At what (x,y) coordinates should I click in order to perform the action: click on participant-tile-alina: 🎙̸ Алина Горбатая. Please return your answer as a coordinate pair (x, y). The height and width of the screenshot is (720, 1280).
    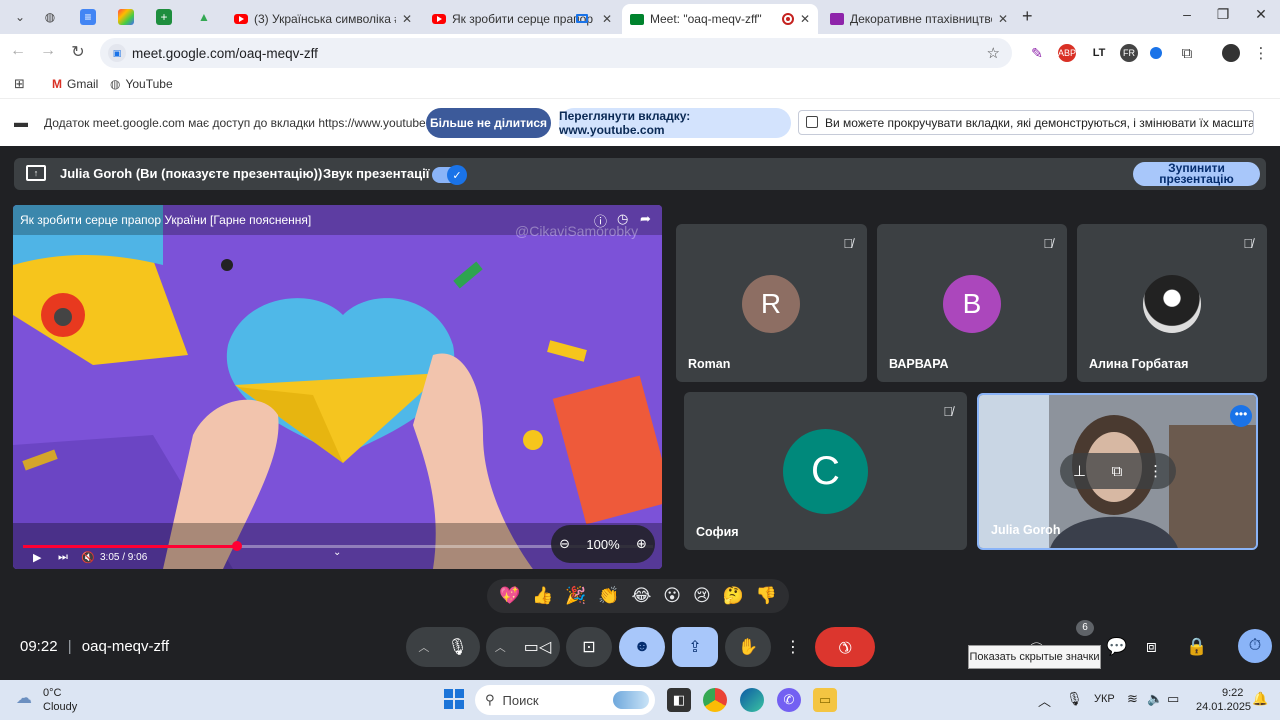
    Looking at the image, I should click on (1172, 303).